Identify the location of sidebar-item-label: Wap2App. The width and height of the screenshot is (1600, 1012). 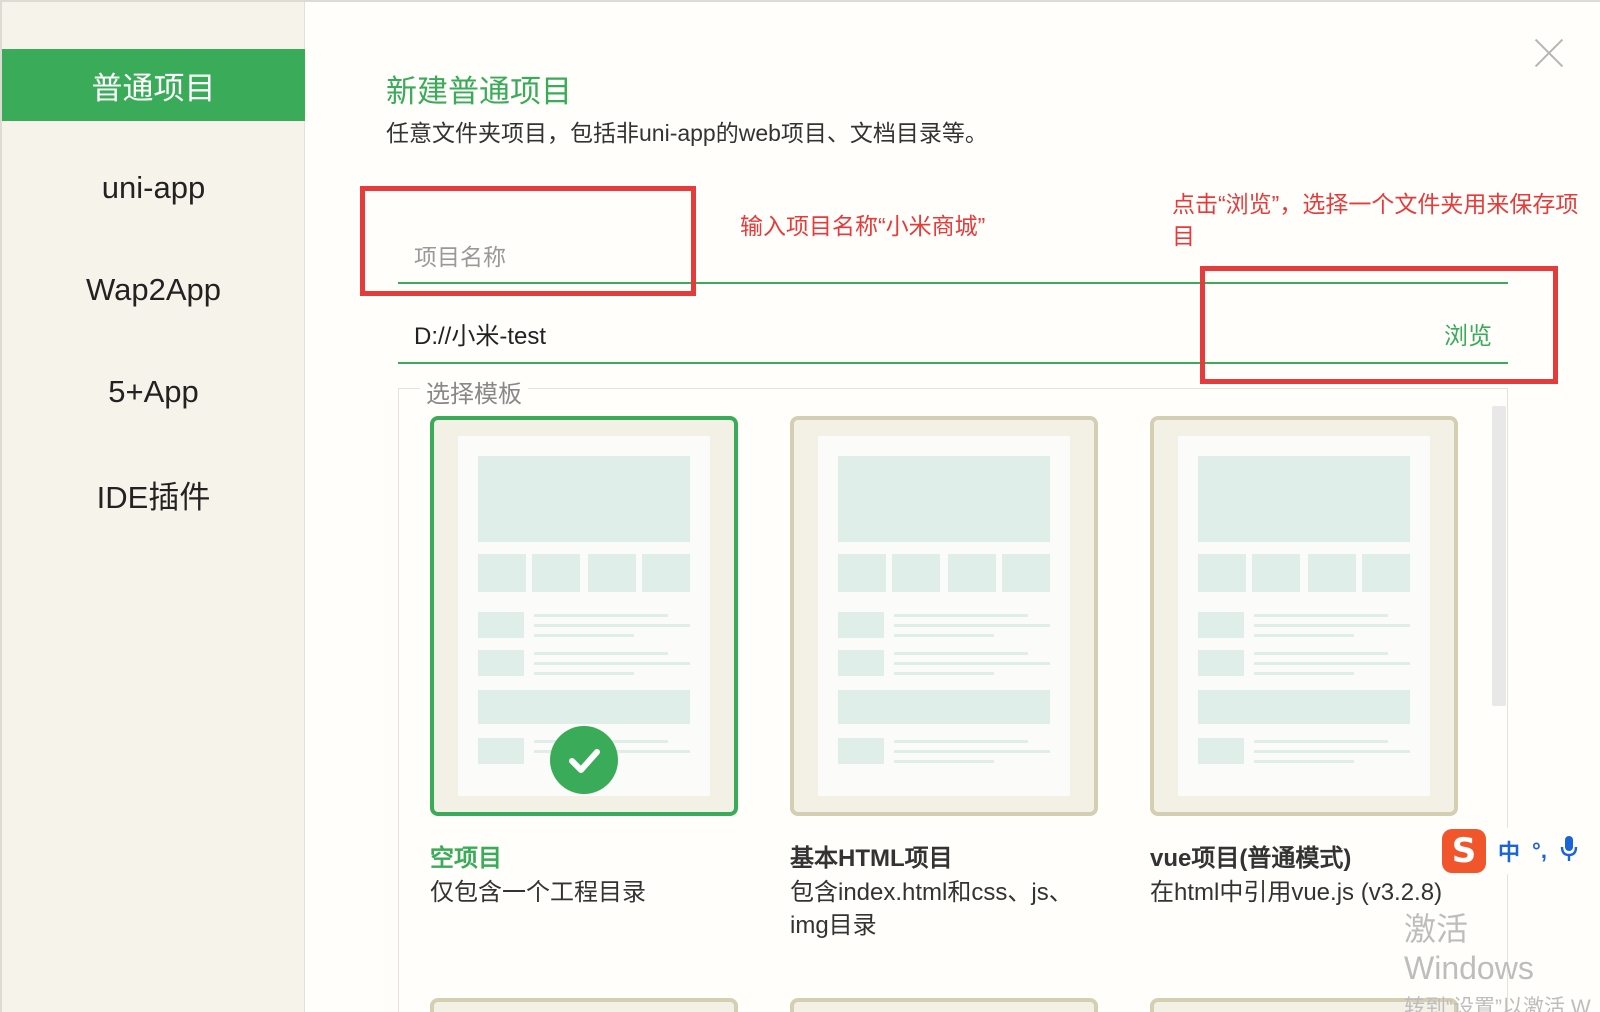
(153, 289).